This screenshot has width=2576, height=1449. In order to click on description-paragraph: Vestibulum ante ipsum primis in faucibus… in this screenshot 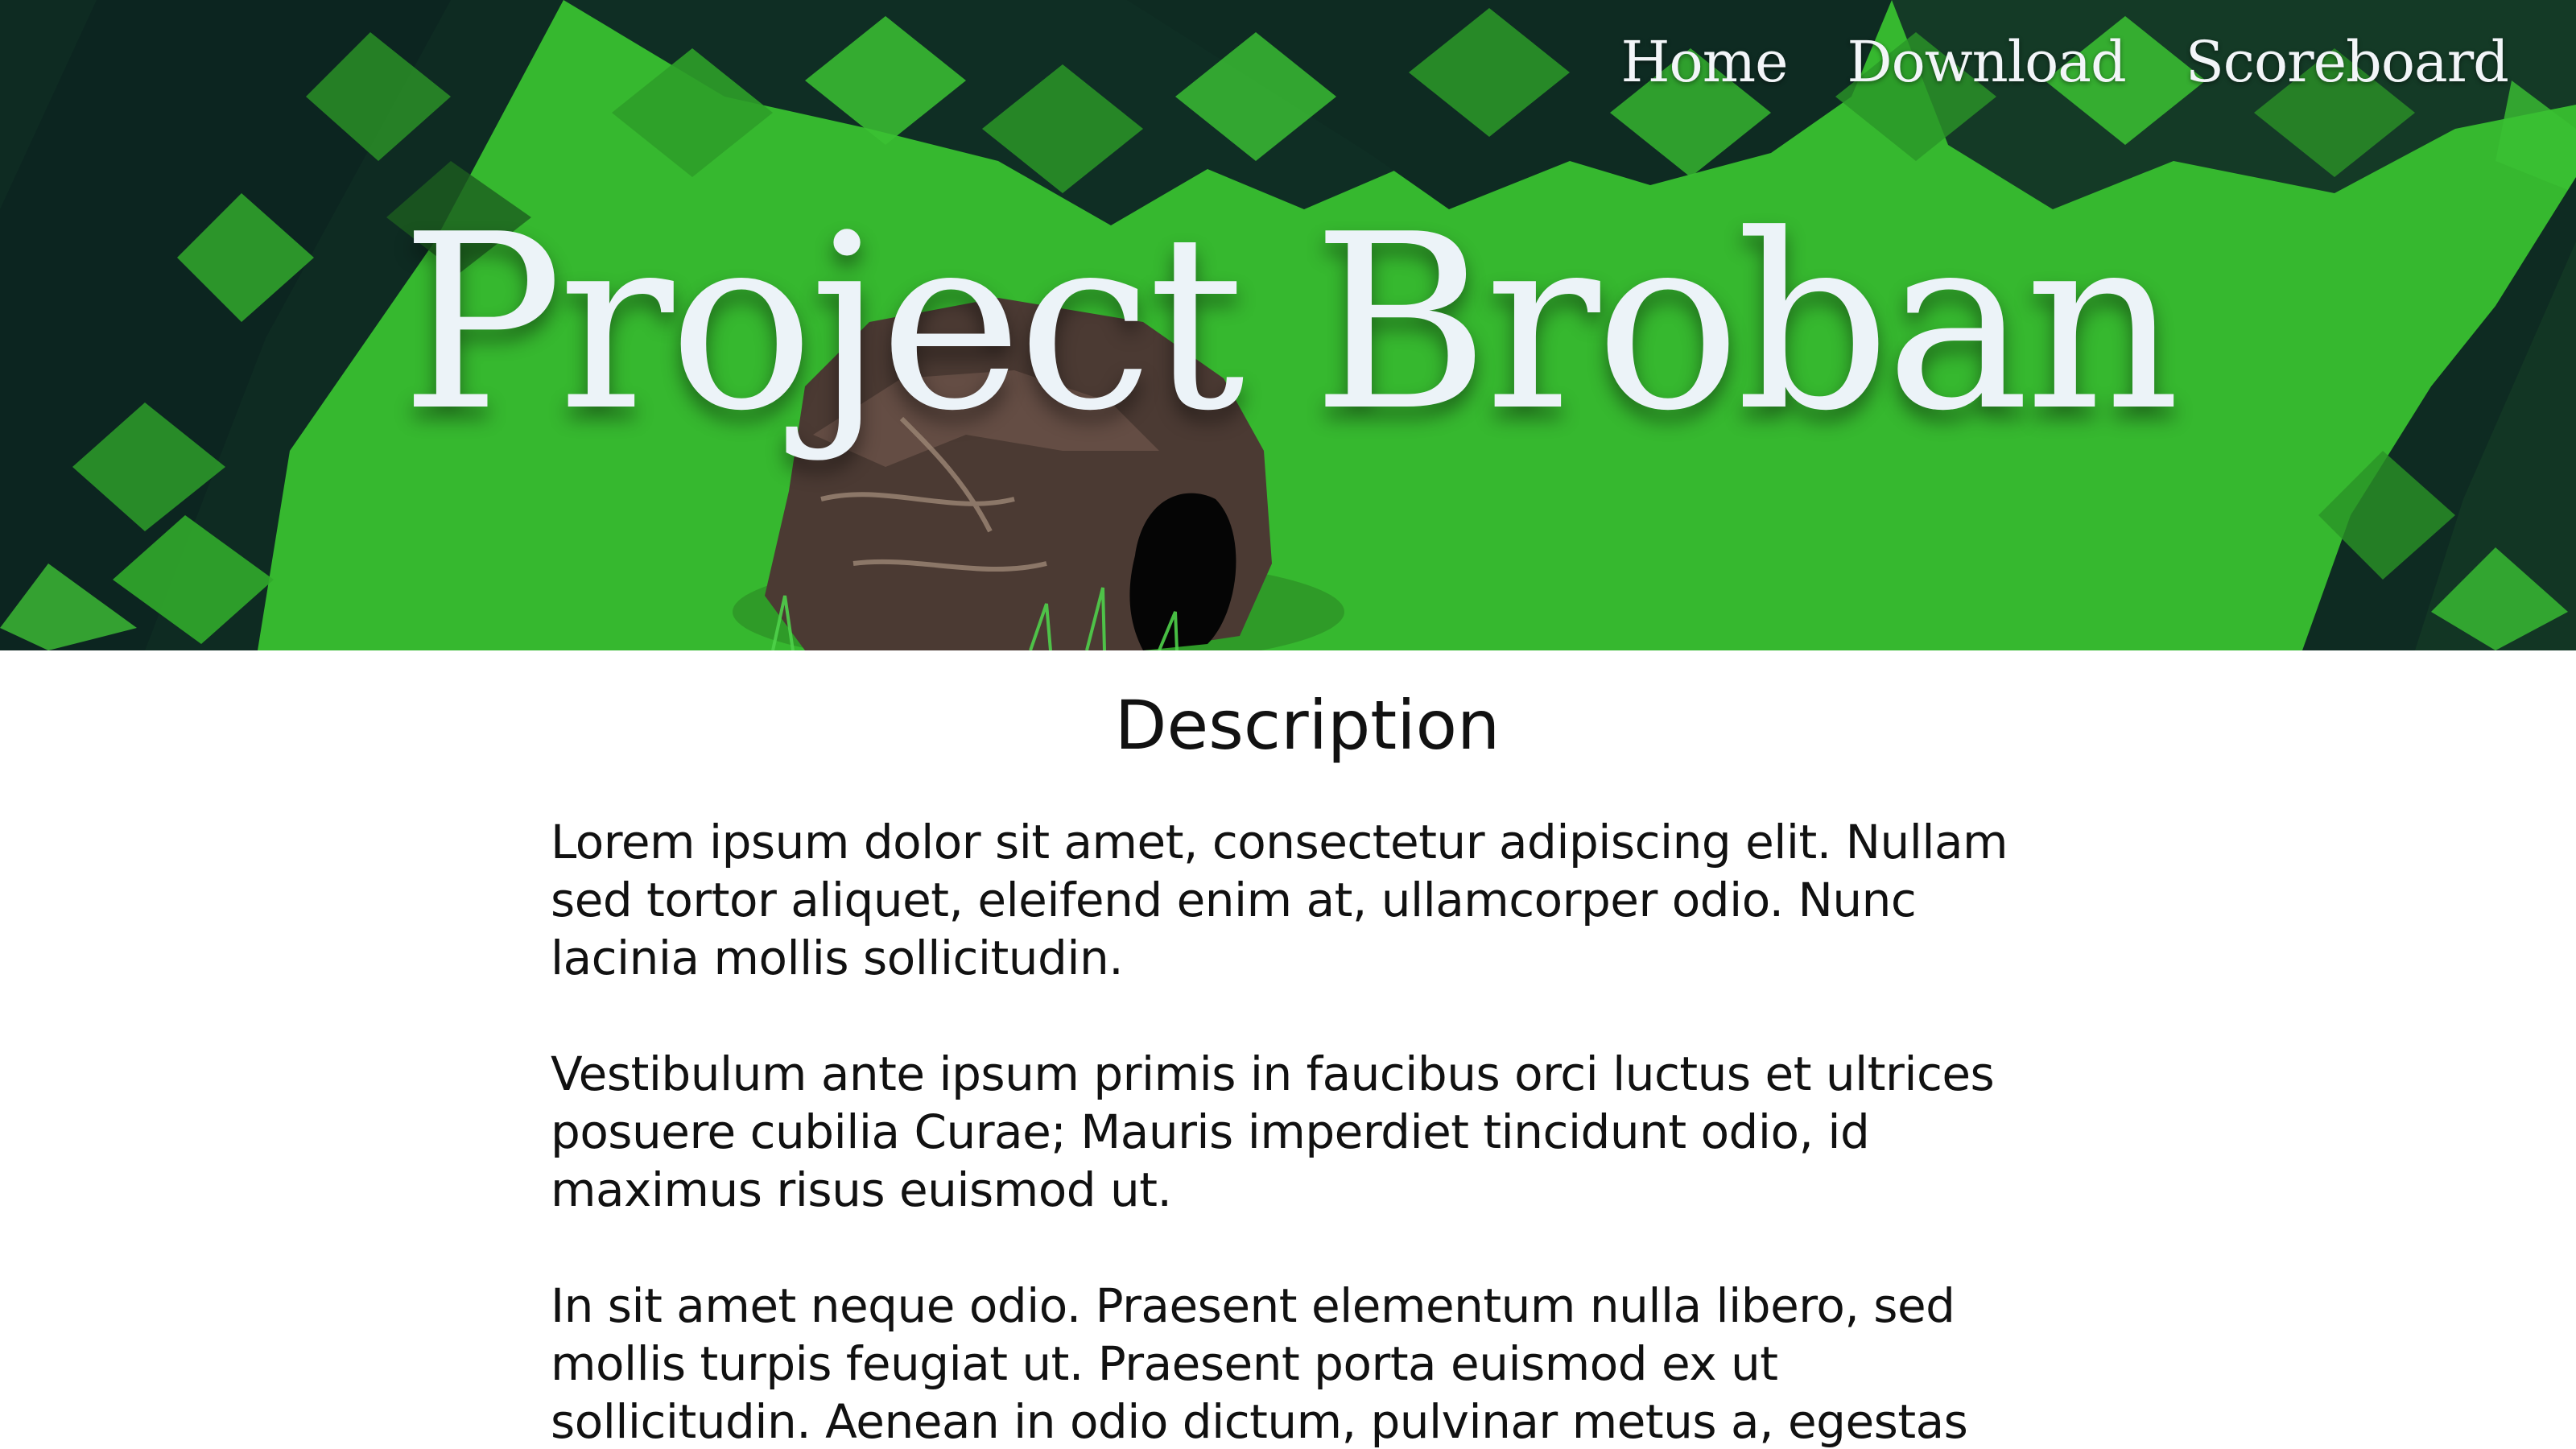, I will do `click(1273, 1131)`.